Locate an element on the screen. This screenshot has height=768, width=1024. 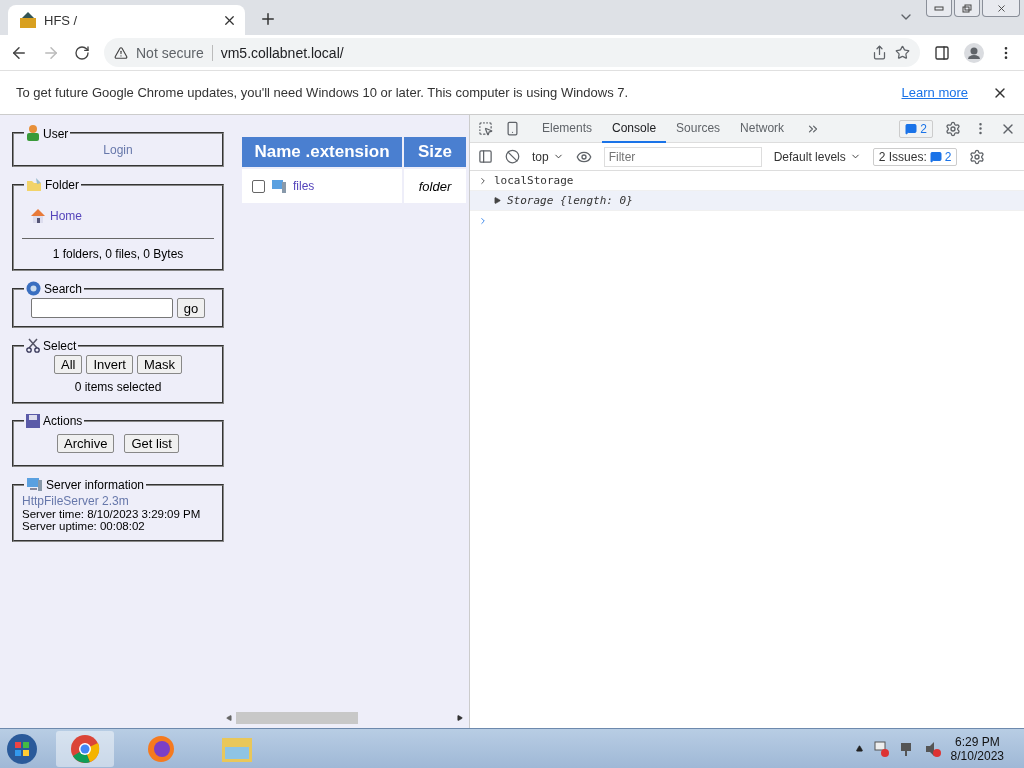
message-icon is located at coordinates (935, 156).